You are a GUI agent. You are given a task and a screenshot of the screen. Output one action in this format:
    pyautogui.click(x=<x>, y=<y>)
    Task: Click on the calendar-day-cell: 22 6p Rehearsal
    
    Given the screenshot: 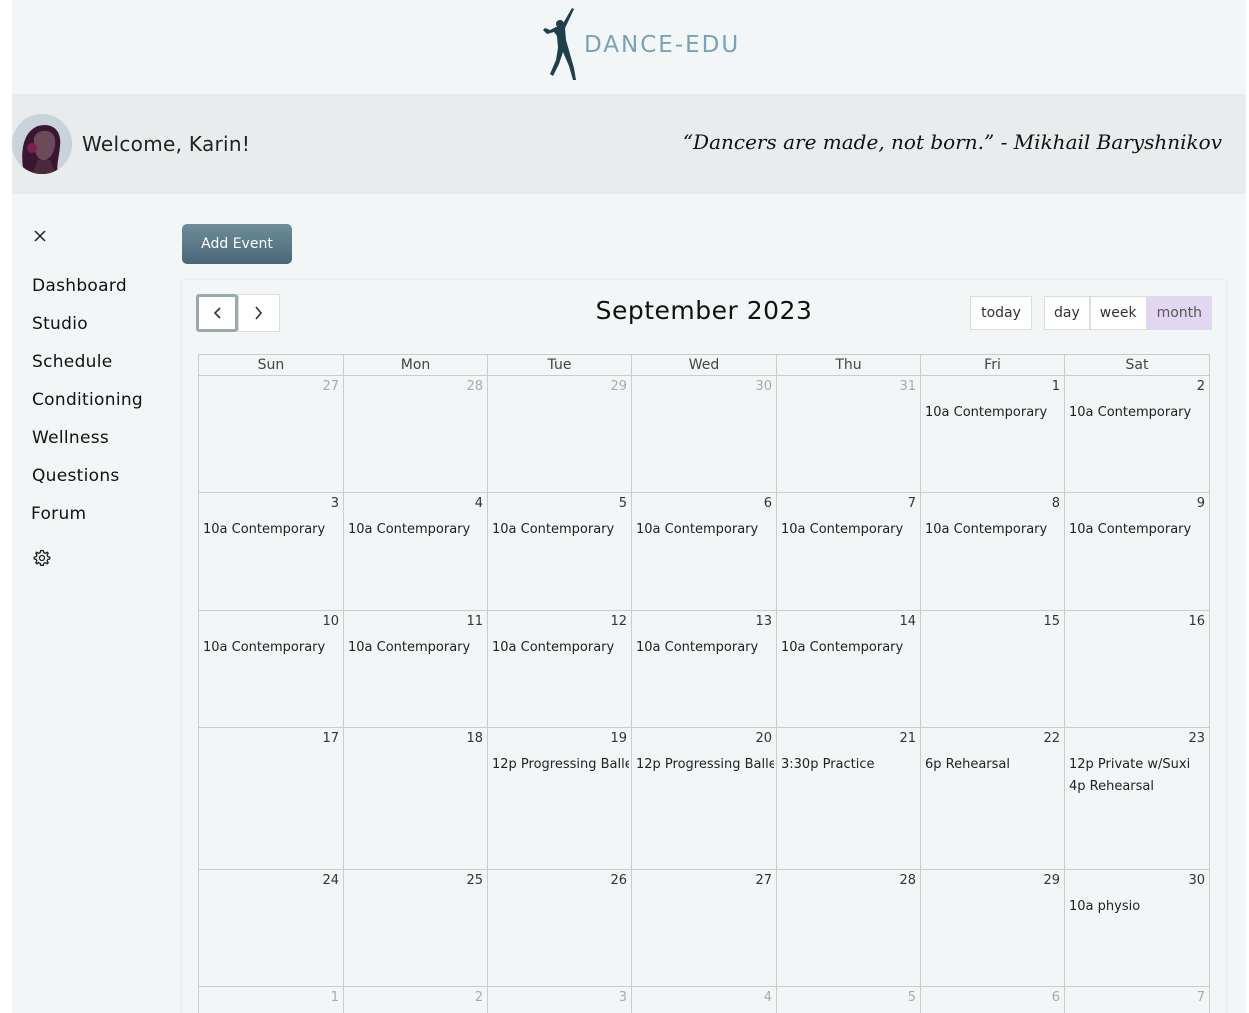 What is the action you would take?
    pyautogui.click(x=993, y=799)
    